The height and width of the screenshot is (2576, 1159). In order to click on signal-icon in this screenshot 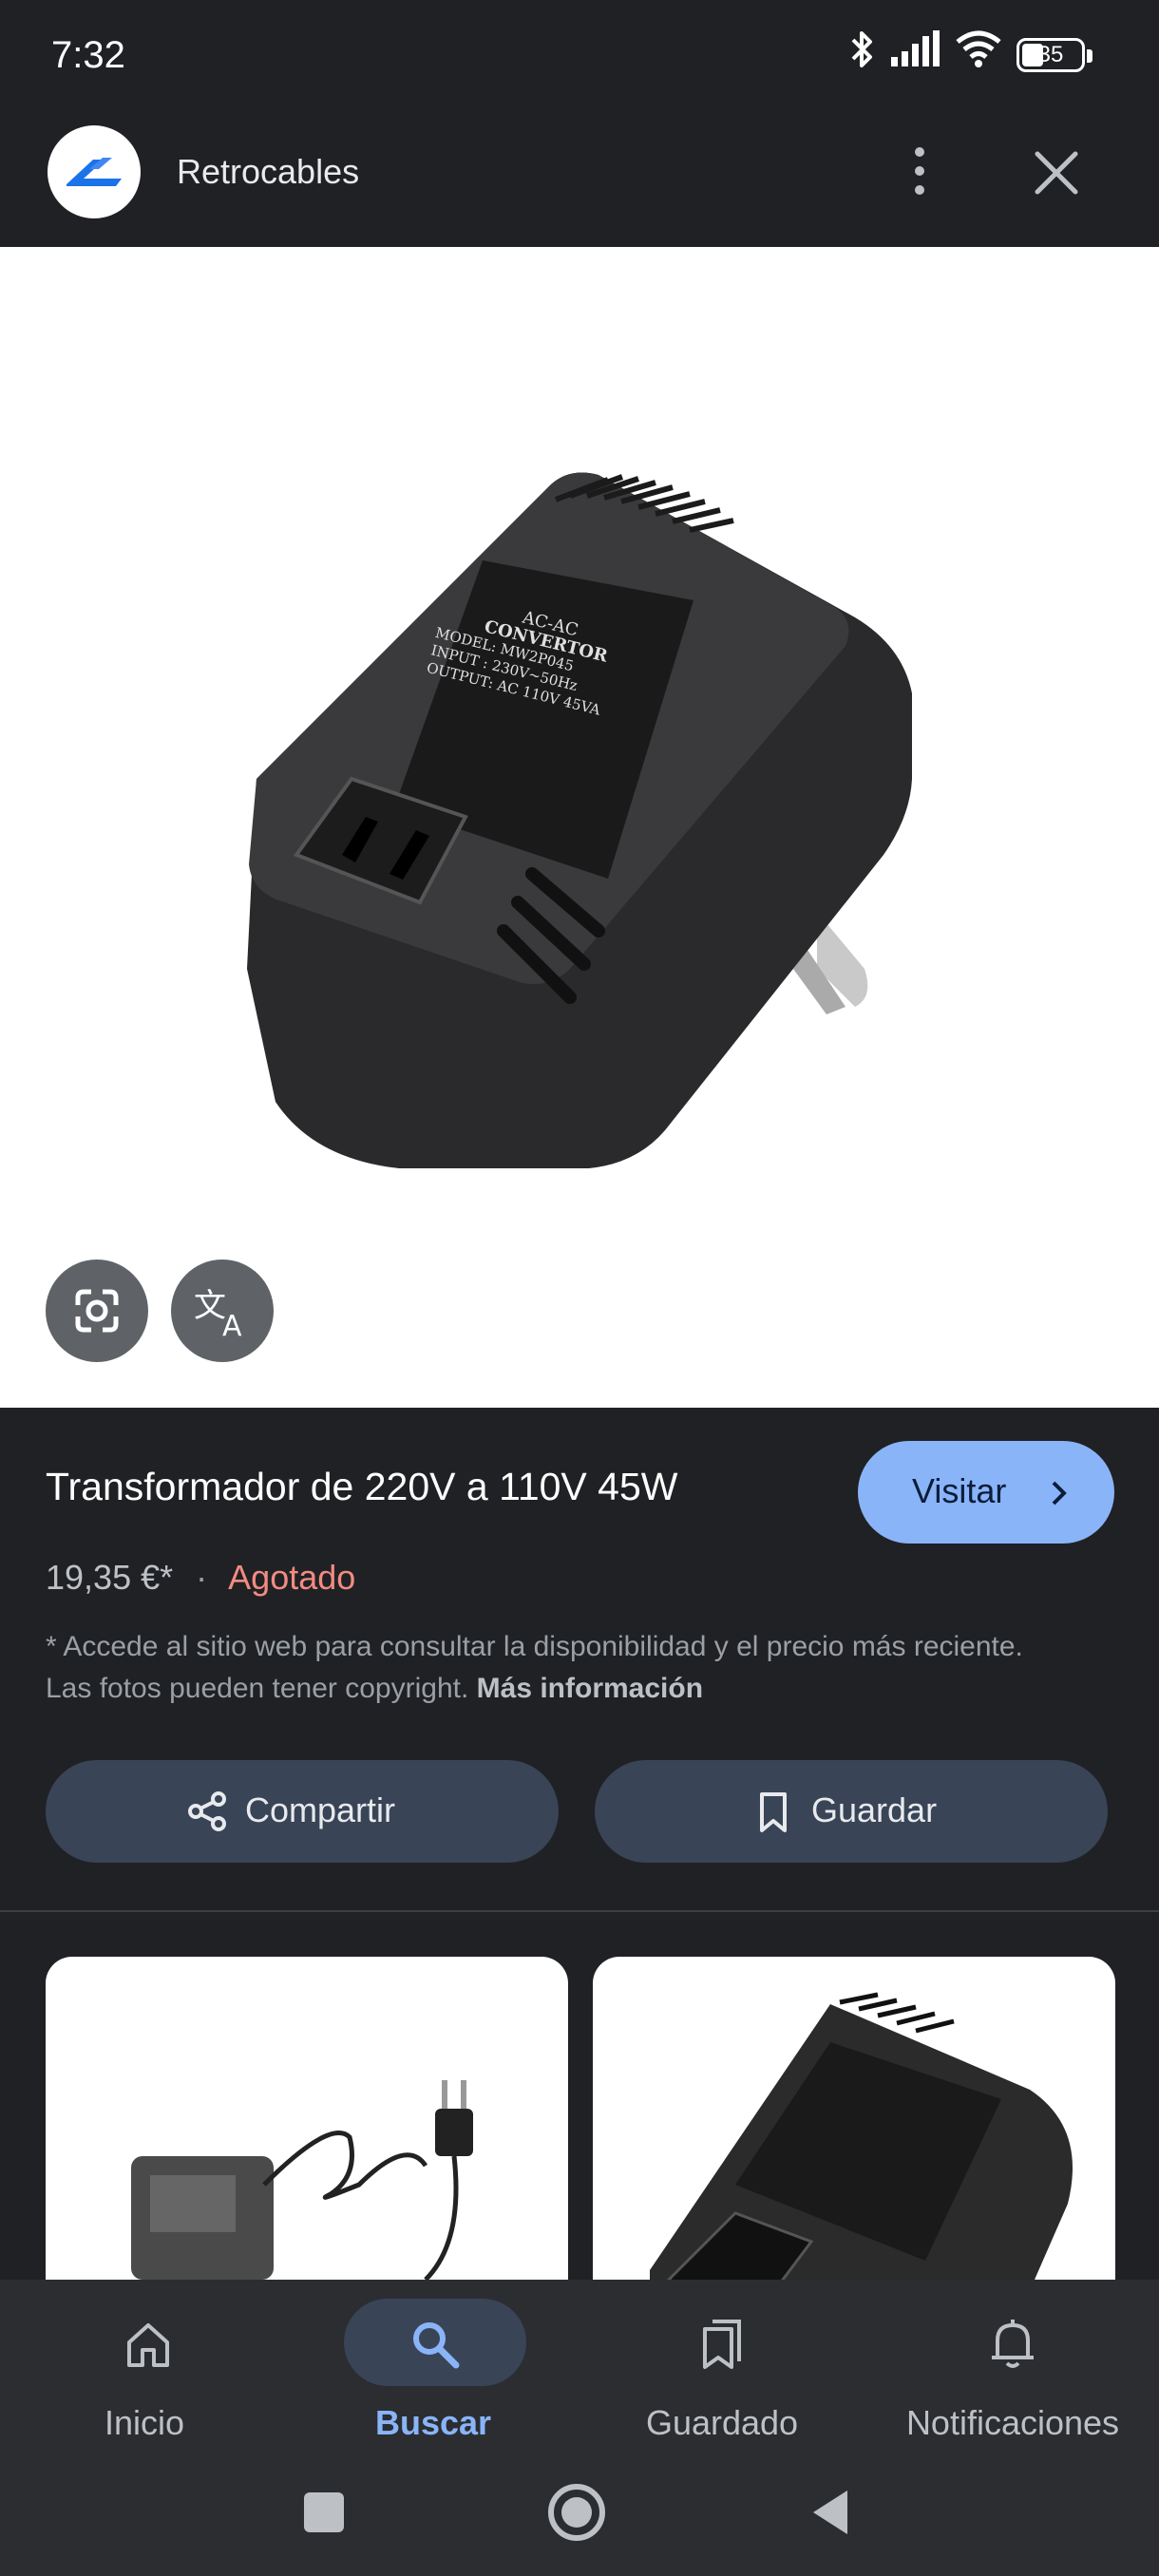, I will do `click(915, 48)`.